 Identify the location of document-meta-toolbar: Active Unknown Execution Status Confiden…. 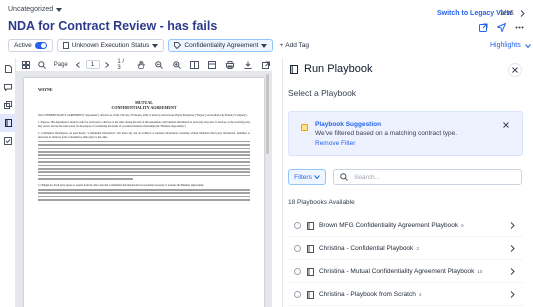
(158, 45).